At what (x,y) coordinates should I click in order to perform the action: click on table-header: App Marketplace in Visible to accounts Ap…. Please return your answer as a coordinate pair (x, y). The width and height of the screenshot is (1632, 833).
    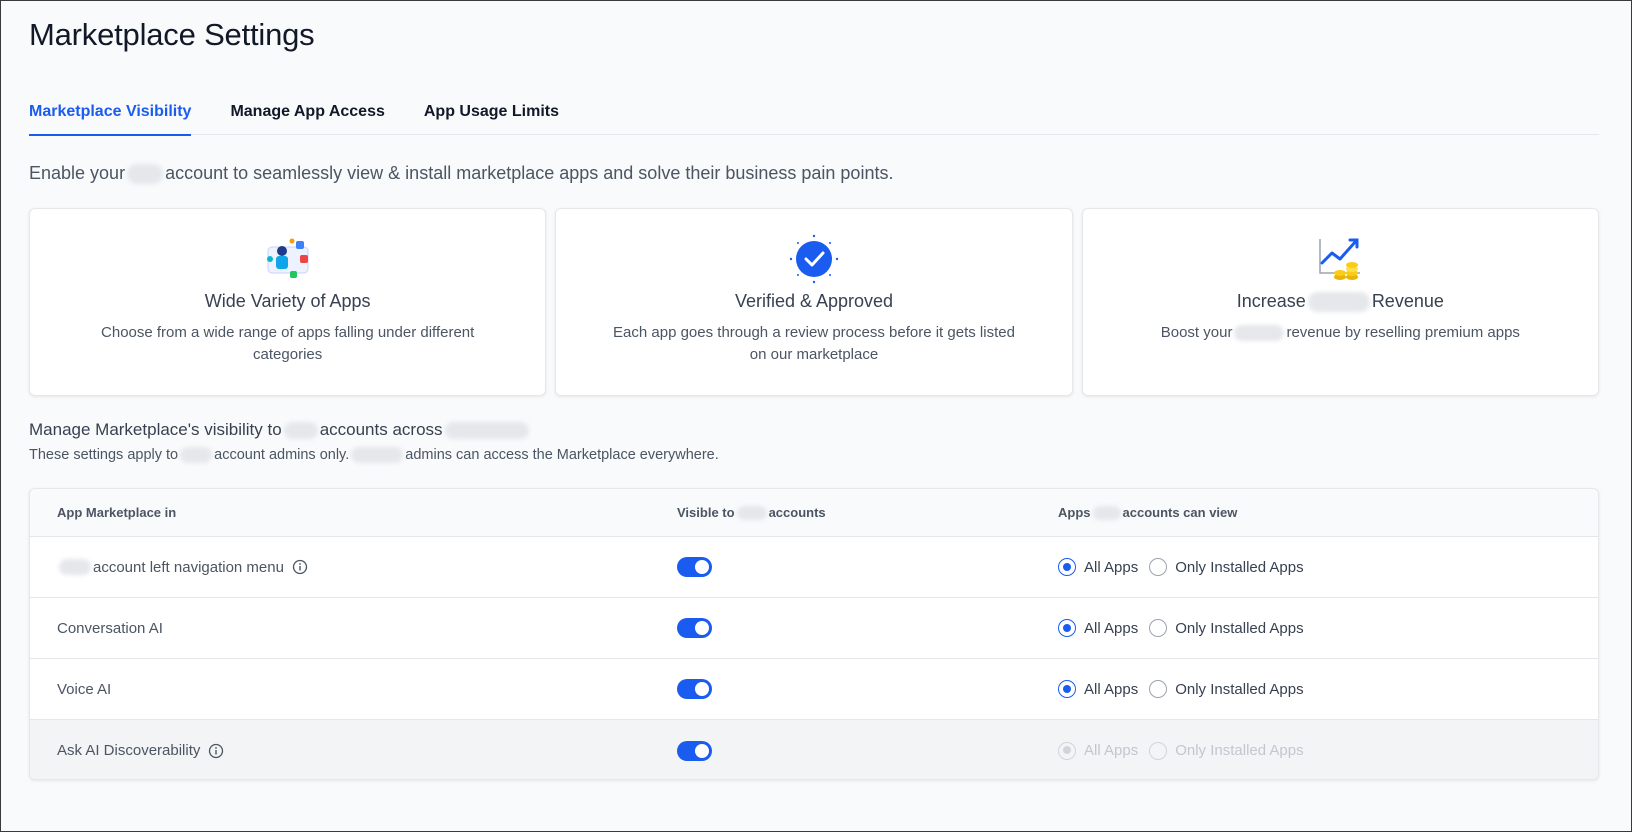
    Looking at the image, I should click on (814, 513).